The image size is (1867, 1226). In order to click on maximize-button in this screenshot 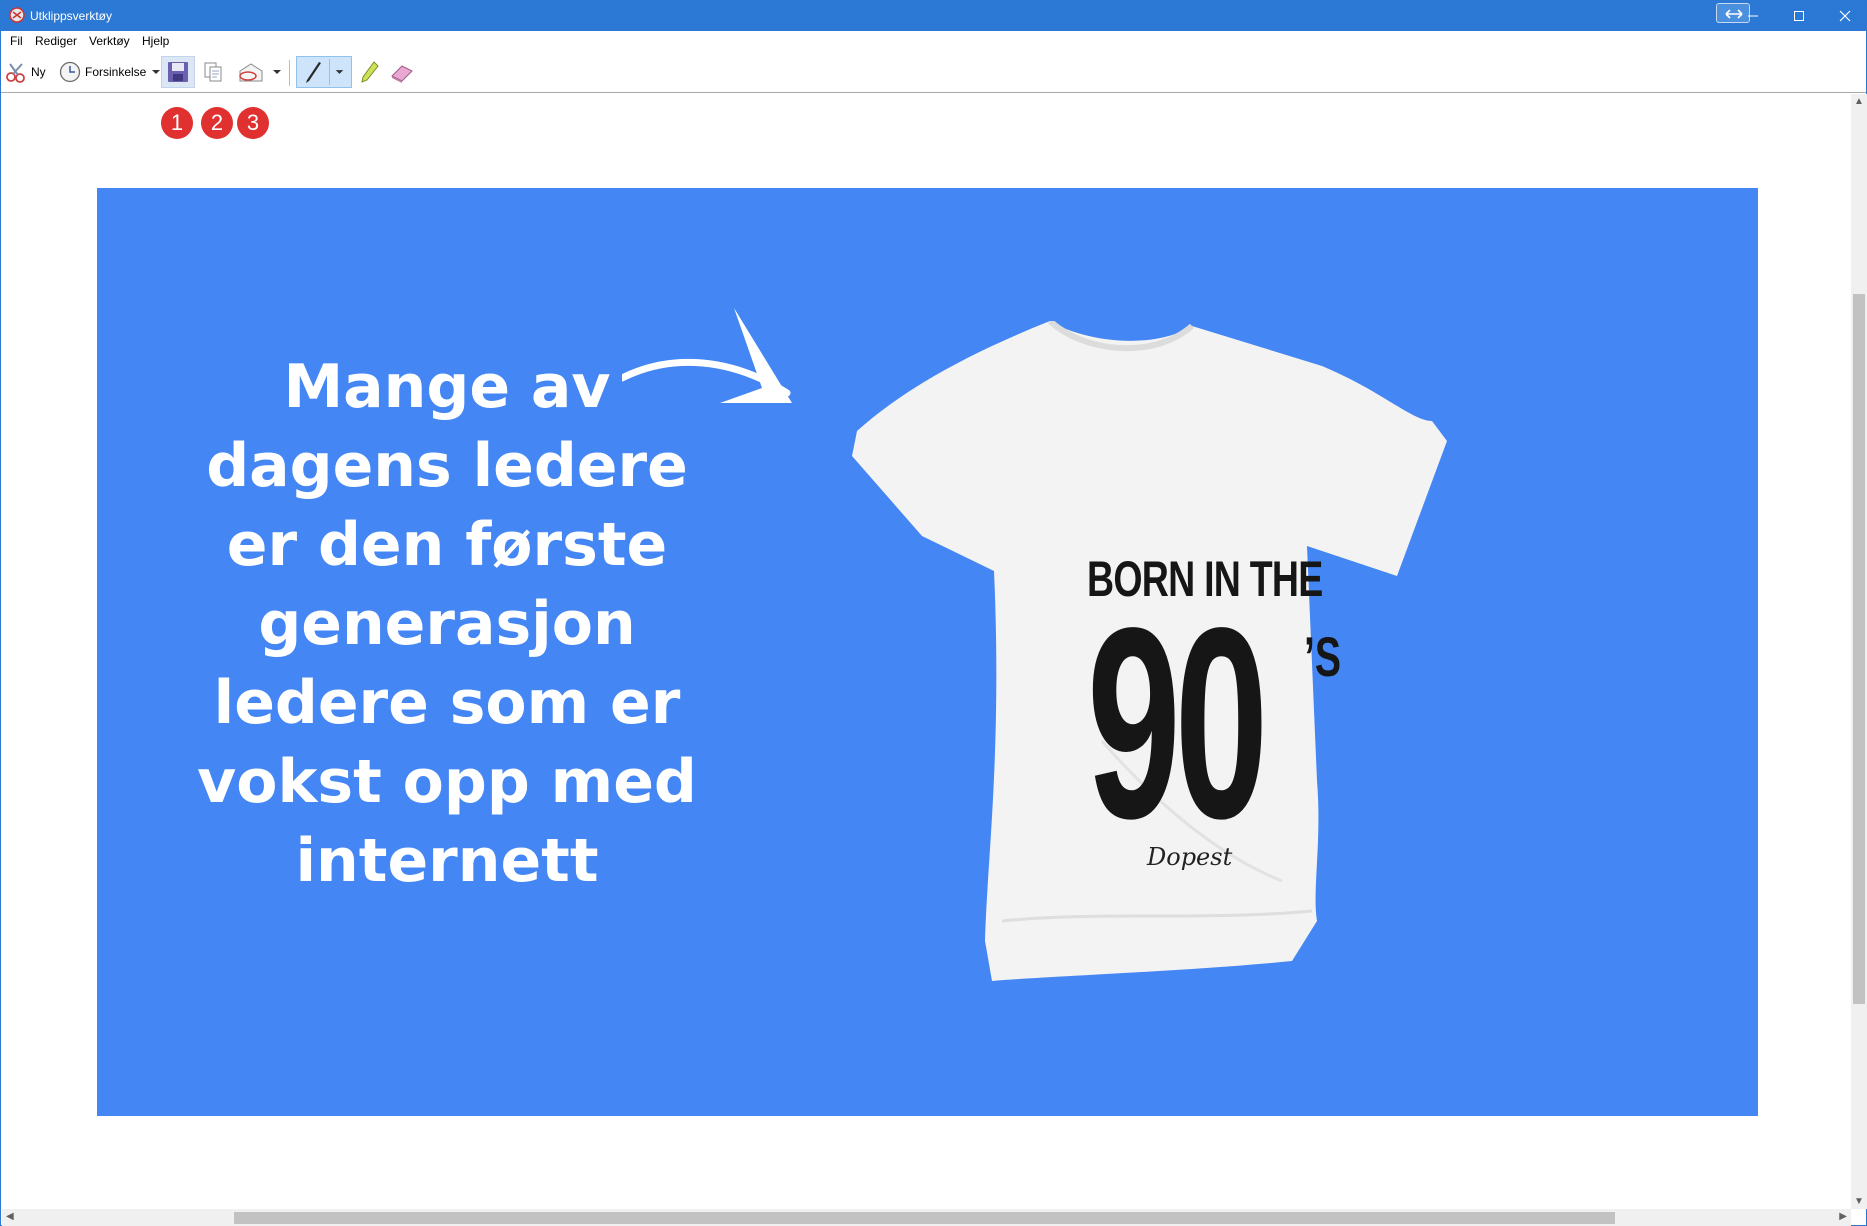, I will do `click(1799, 16)`.